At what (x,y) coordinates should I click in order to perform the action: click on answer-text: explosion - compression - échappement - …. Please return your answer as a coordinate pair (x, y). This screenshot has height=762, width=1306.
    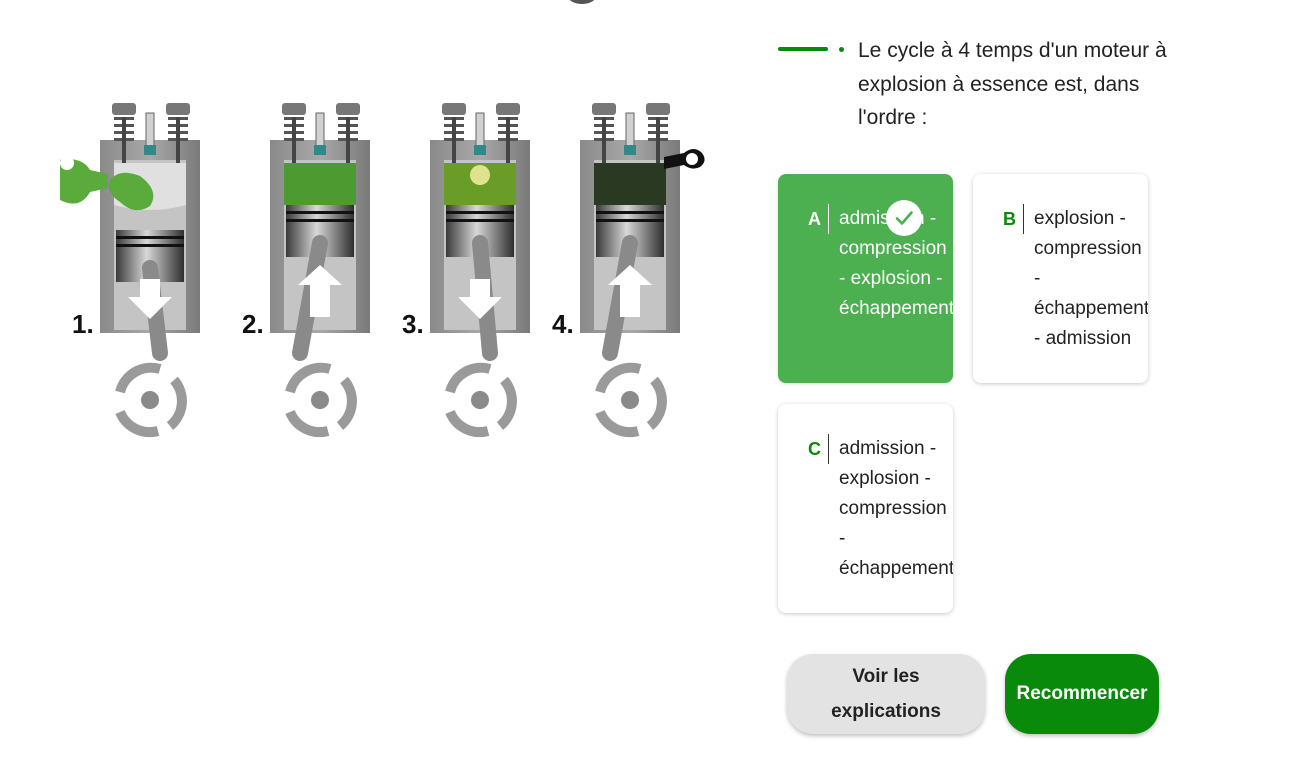
    Looking at the image, I should click on (1091, 278).